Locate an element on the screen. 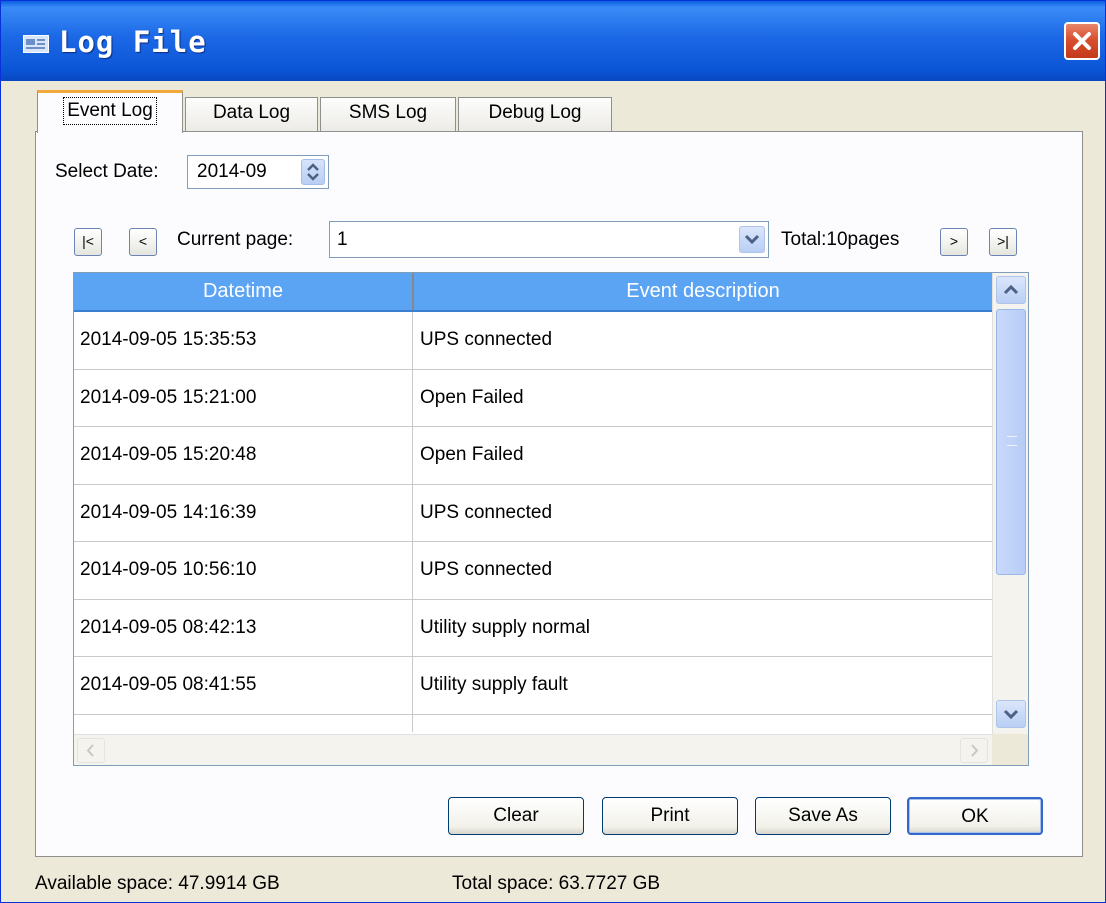 The height and width of the screenshot is (903, 1106). scrollbar-thumb is located at coordinates (1011, 442).